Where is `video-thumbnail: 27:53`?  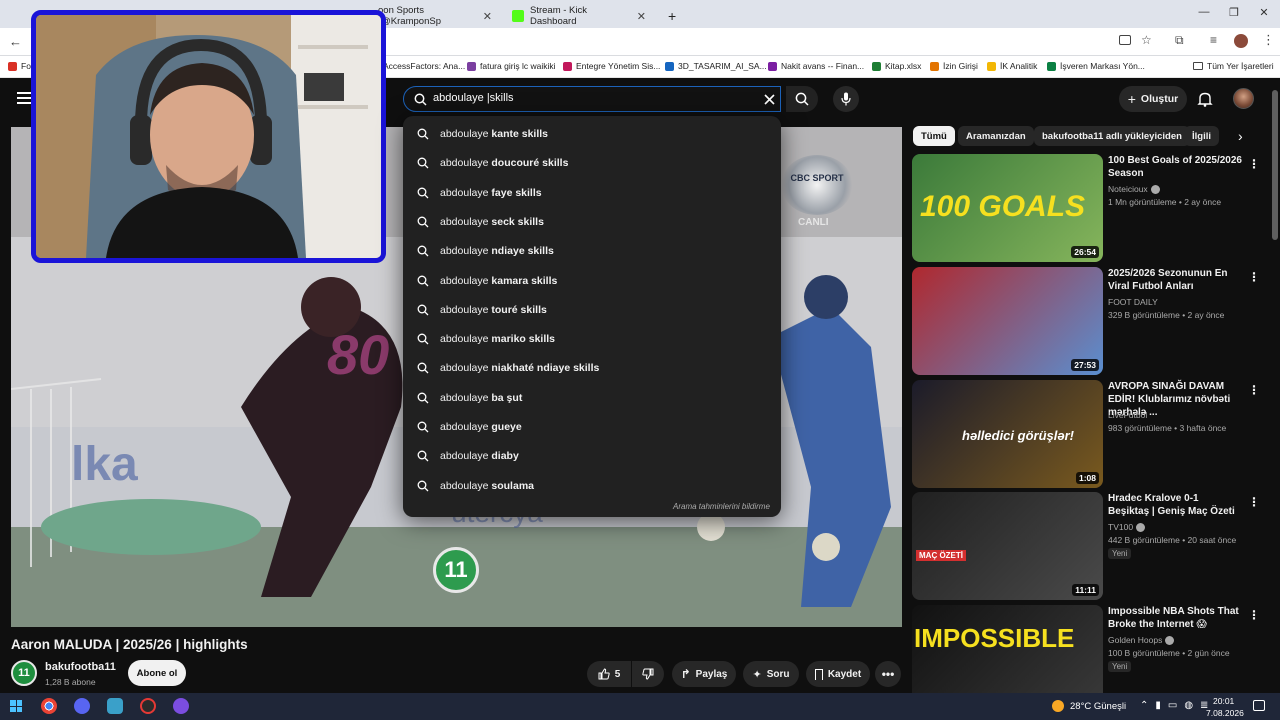 video-thumbnail: 27:53 is located at coordinates (1007, 321).